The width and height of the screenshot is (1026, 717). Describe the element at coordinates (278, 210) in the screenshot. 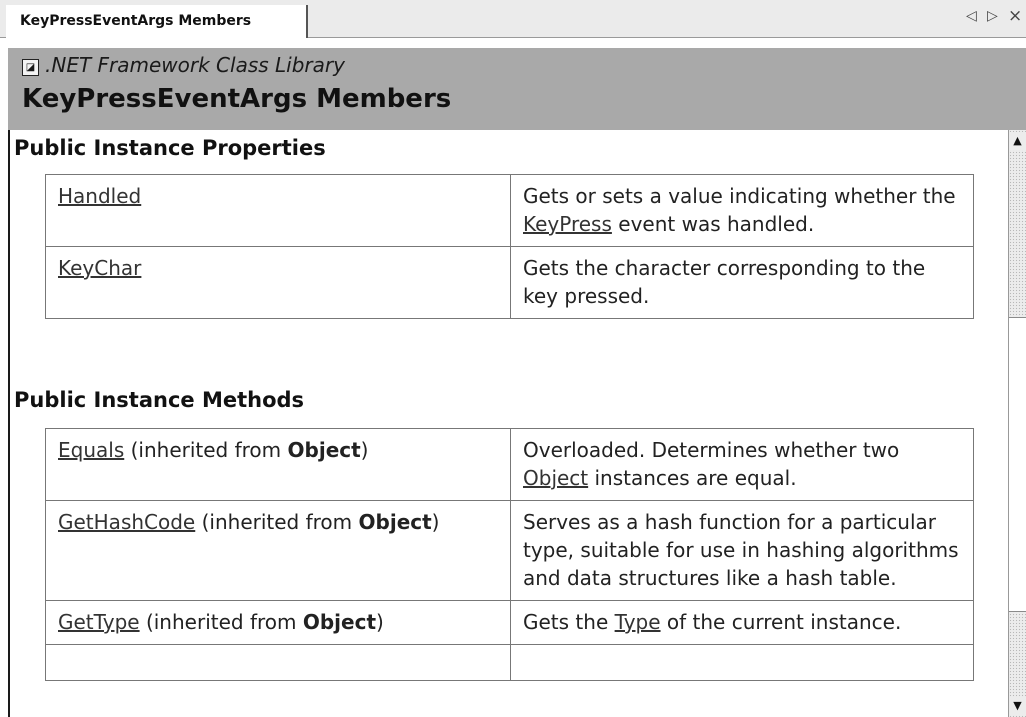

I see `member-name-cell: Handled` at that location.